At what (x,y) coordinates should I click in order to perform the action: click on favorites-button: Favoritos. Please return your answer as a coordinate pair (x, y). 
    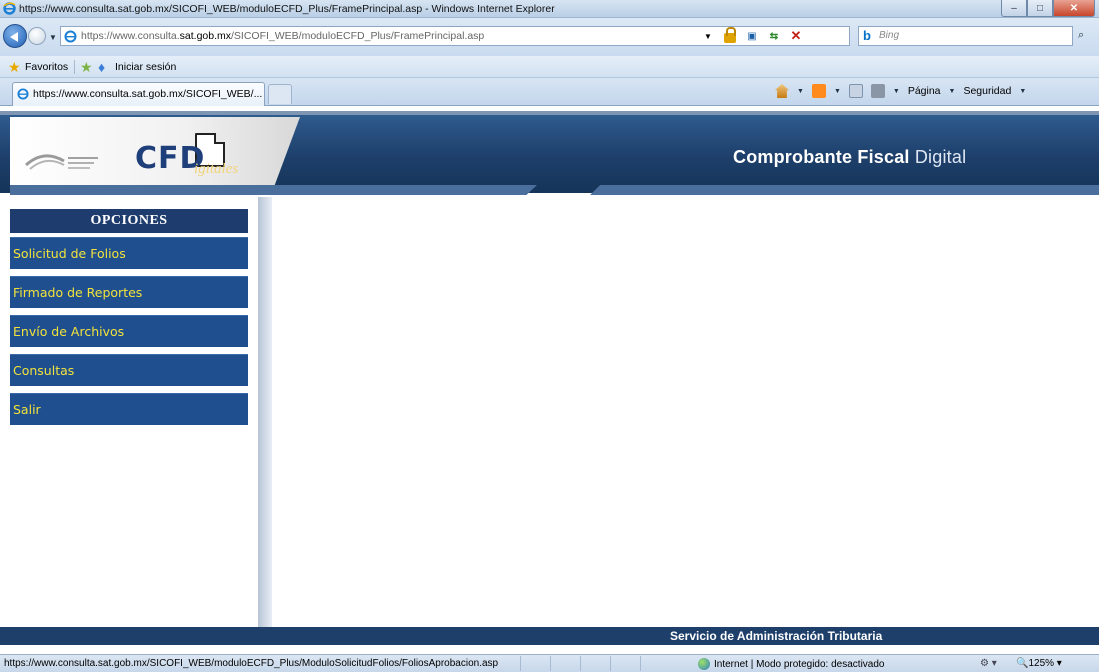
    Looking at the image, I should click on (46, 67).